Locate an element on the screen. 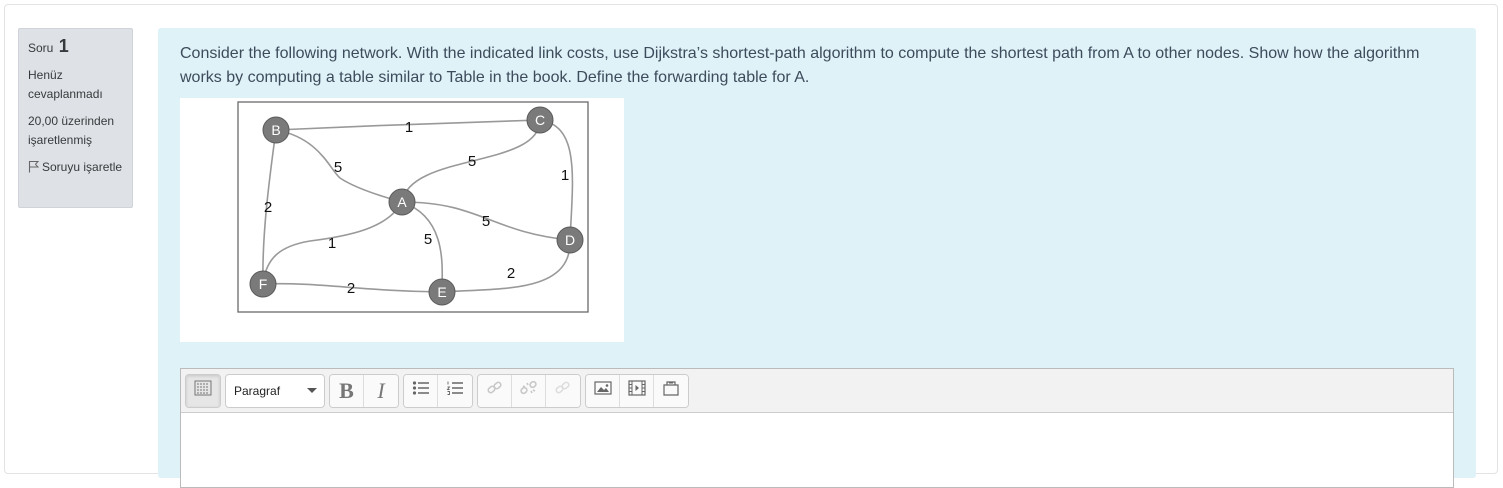  media-group is located at coordinates (637, 390).